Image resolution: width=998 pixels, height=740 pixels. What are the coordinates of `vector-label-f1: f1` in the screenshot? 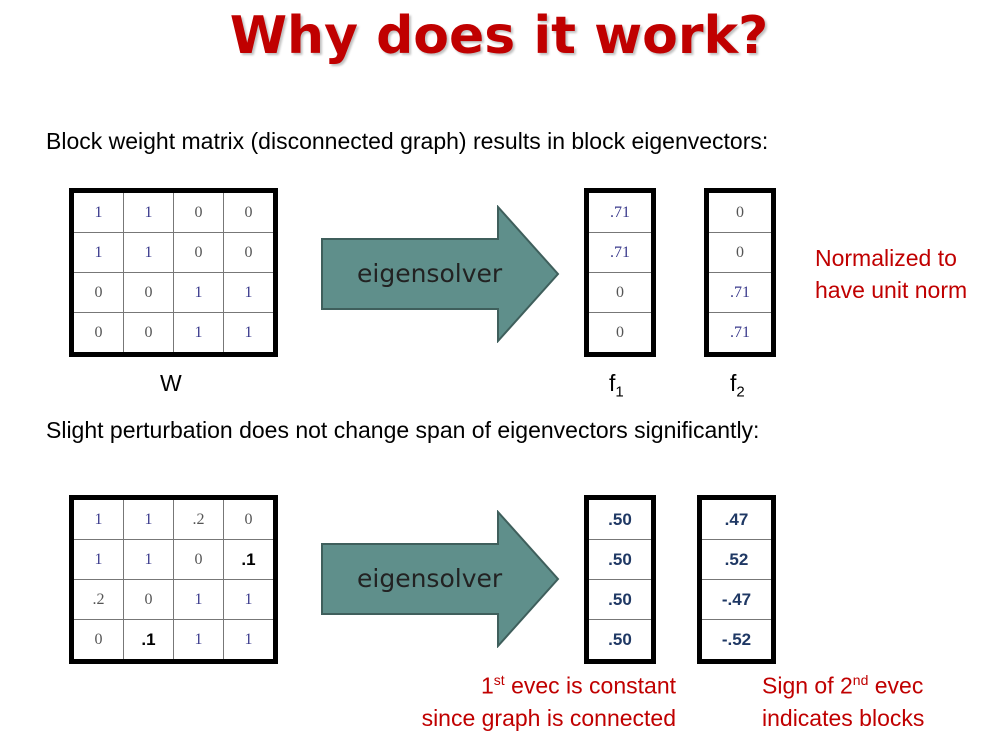 It's located at (616, 385).